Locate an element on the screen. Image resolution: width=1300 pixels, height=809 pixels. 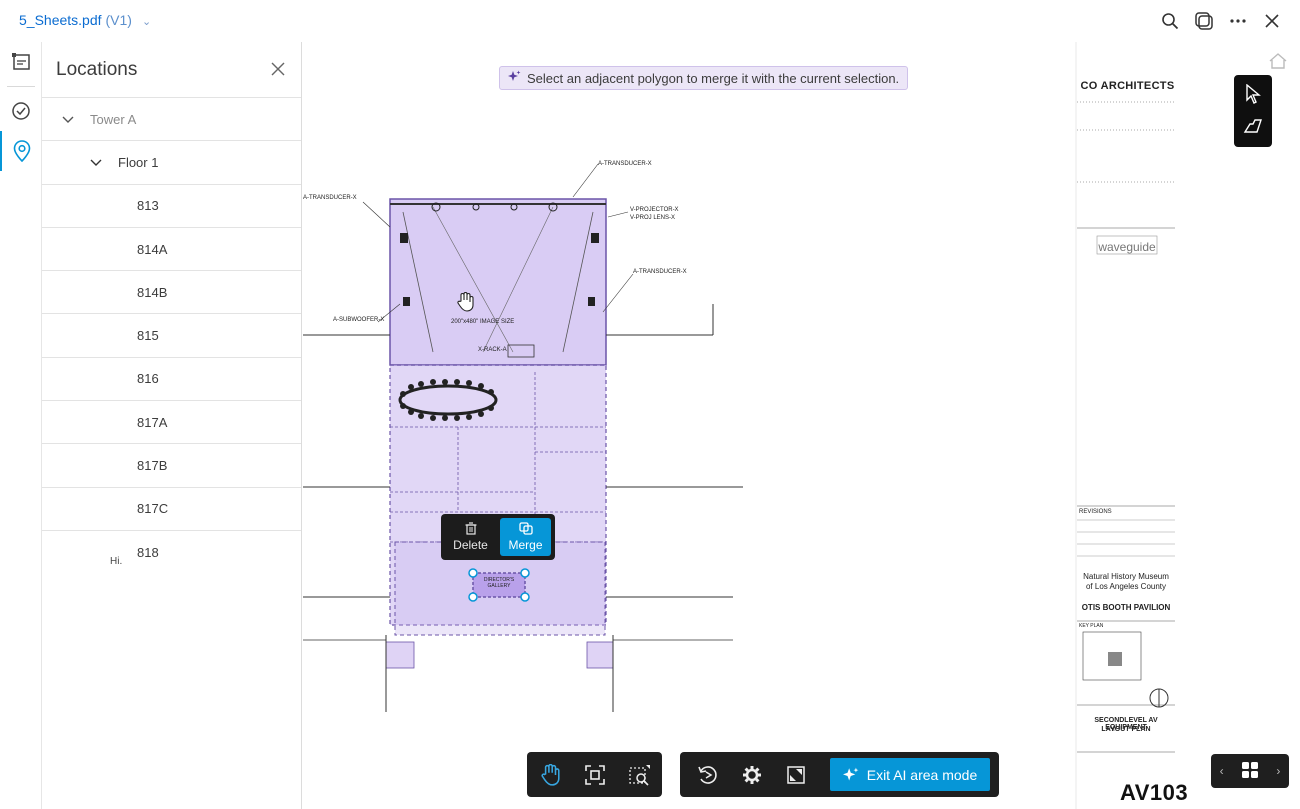
polygon-context-menu: Delete Merge is located at coordinates (498, 537).